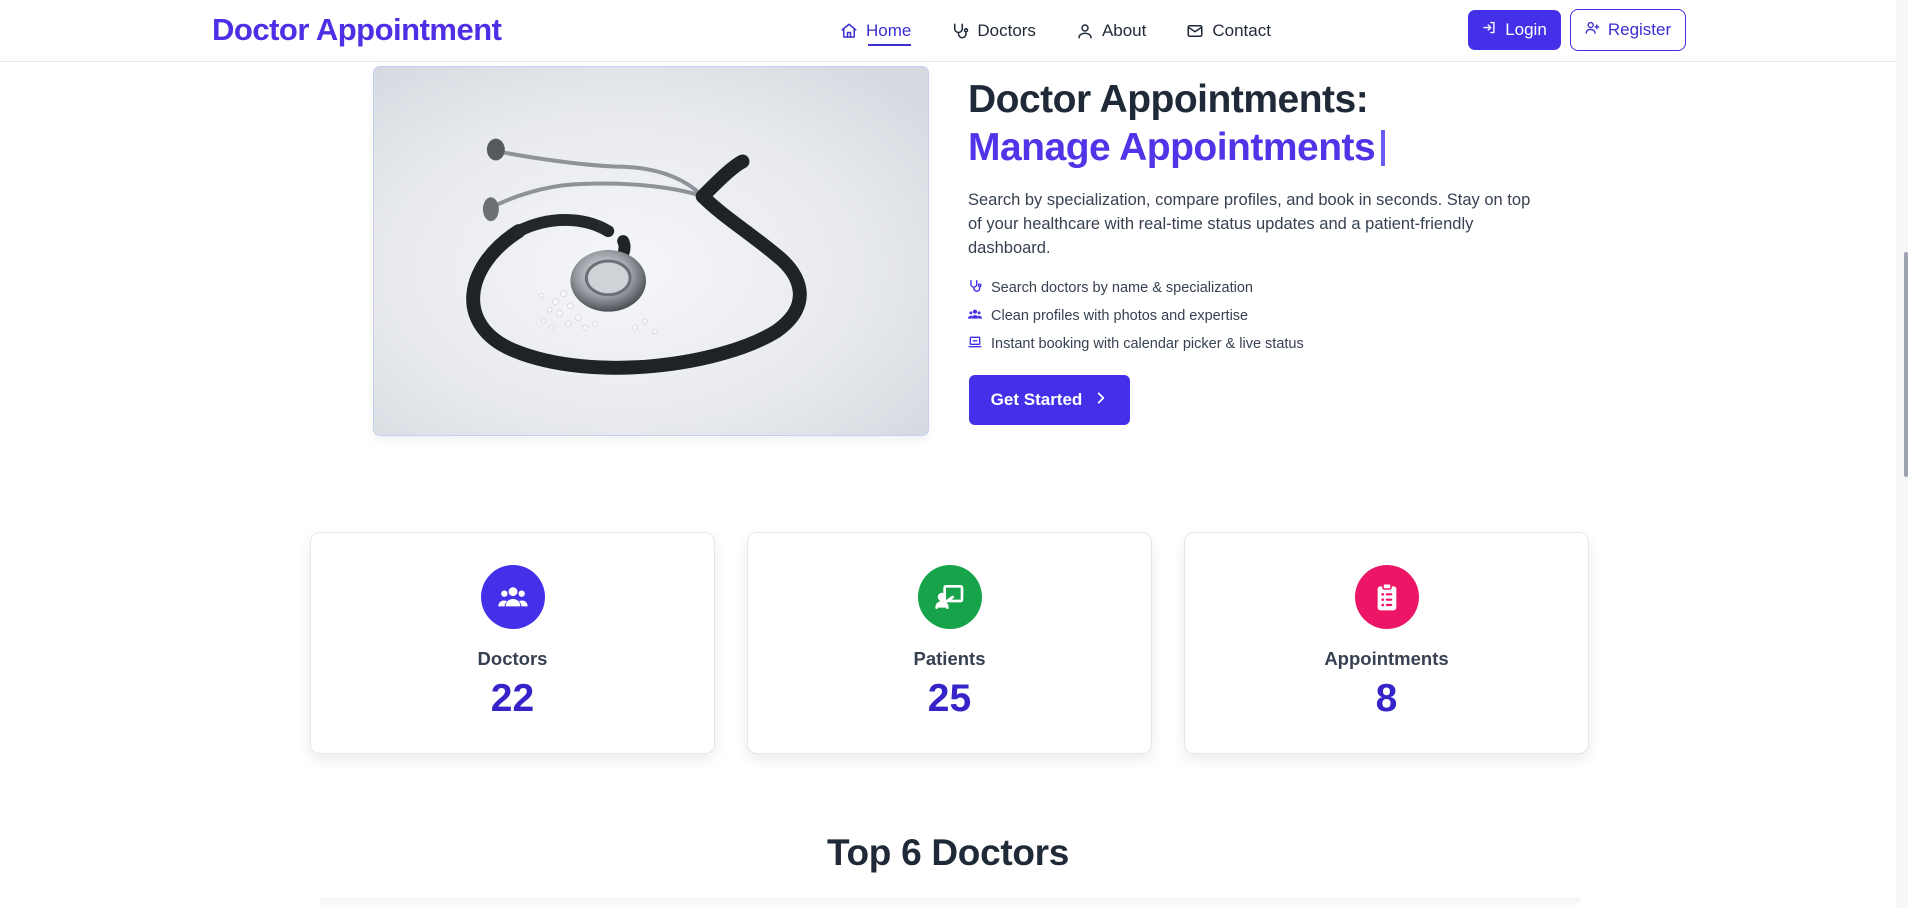 The width and height of the screenshot is (1908, 908). Describe the element at coordinates (949, 643) in the screenshot. I see `stat-card-patients: Patients 25` at that location.